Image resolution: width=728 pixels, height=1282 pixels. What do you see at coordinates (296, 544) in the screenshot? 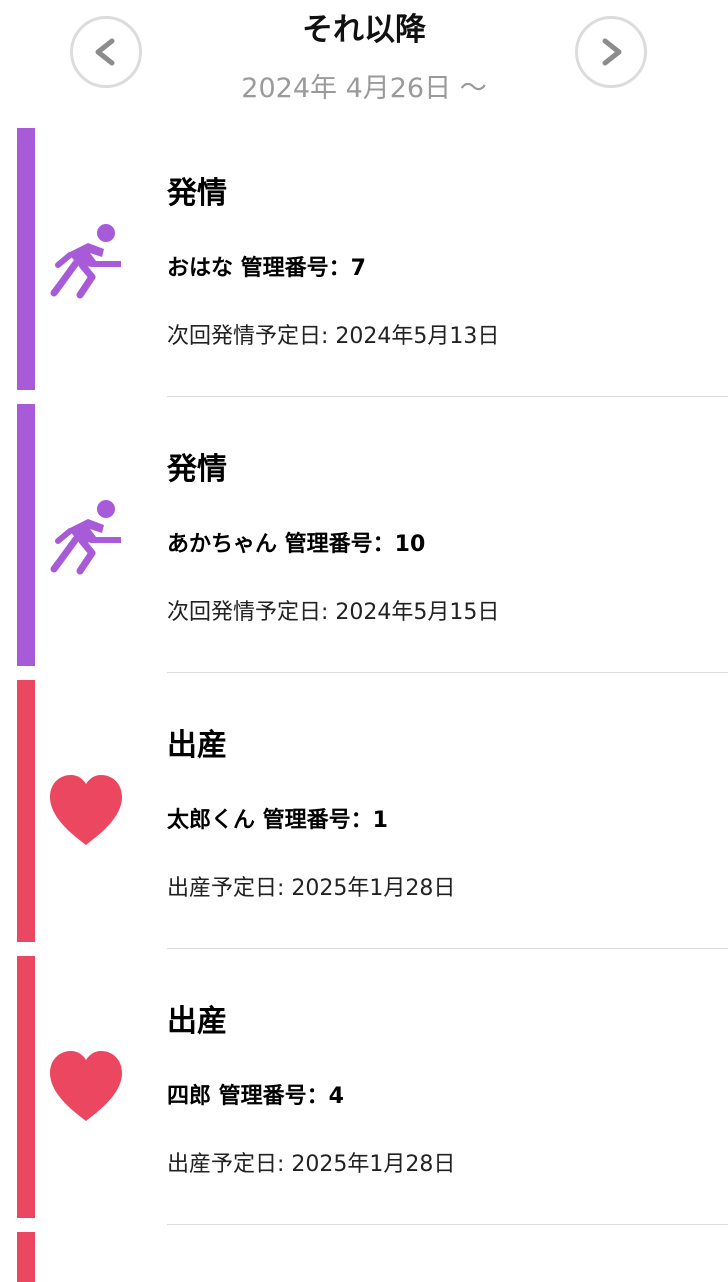
I see `animal-name: あかちゃん 管理番号：10` at bounding box center [296, 544].